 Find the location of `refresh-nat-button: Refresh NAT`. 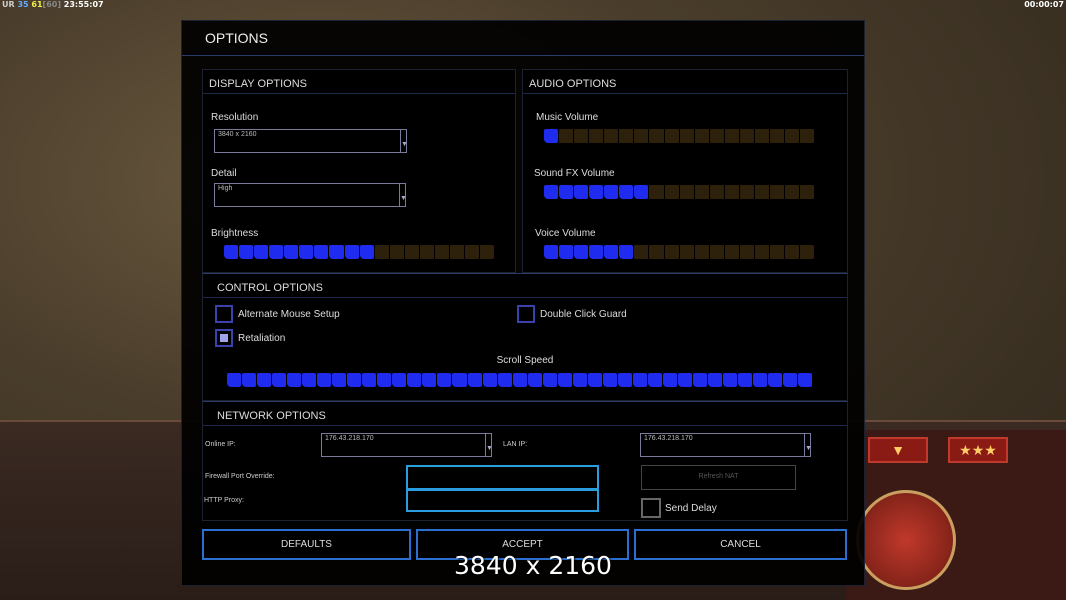

refresh-nat-button: Refresh NAT is located at coordinates (718, 477).